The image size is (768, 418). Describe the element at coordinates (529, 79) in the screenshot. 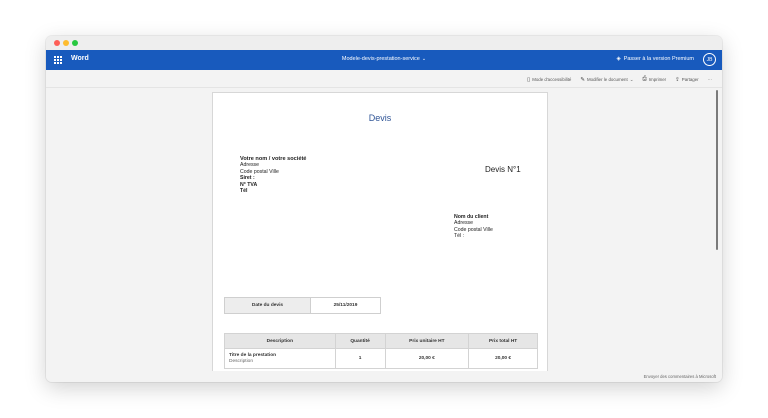

I see `document-icon: ▯` at that location.